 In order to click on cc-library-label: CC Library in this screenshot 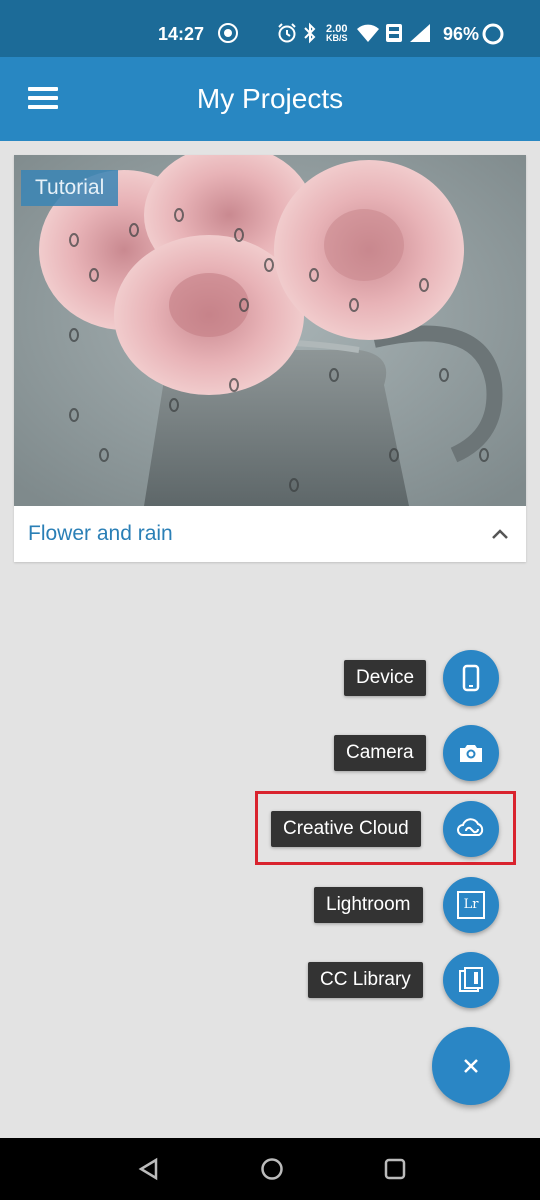, I will do `click(365, 980)`.